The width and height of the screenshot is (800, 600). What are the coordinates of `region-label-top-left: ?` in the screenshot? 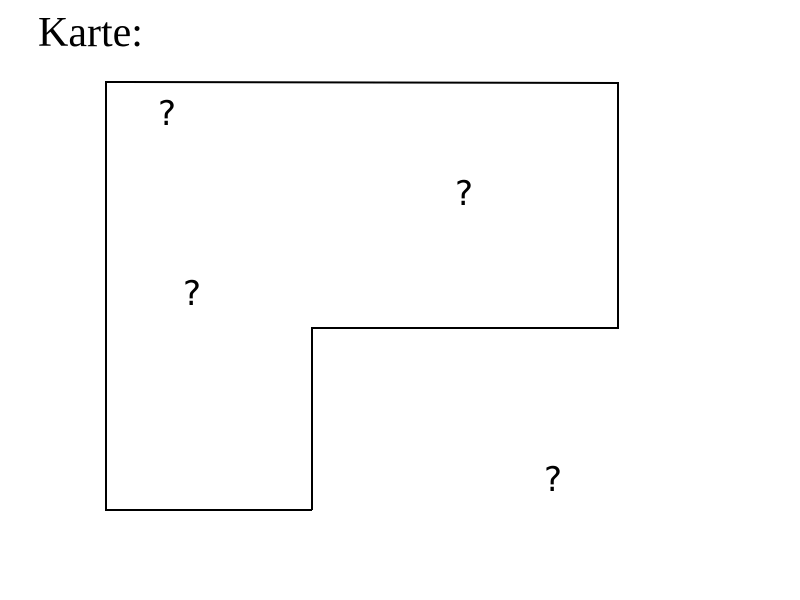 It's located at (167, 114).